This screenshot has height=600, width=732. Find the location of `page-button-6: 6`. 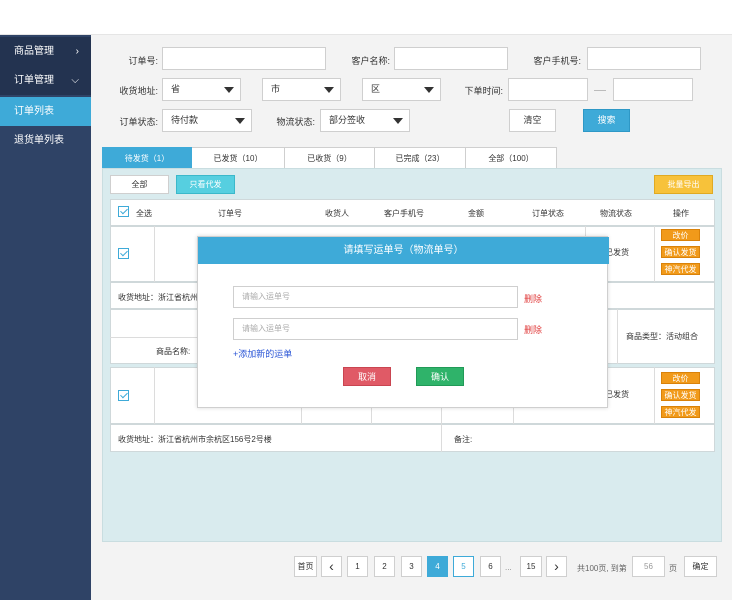

page-button-6: 6 is located at coordinates (490, 566).